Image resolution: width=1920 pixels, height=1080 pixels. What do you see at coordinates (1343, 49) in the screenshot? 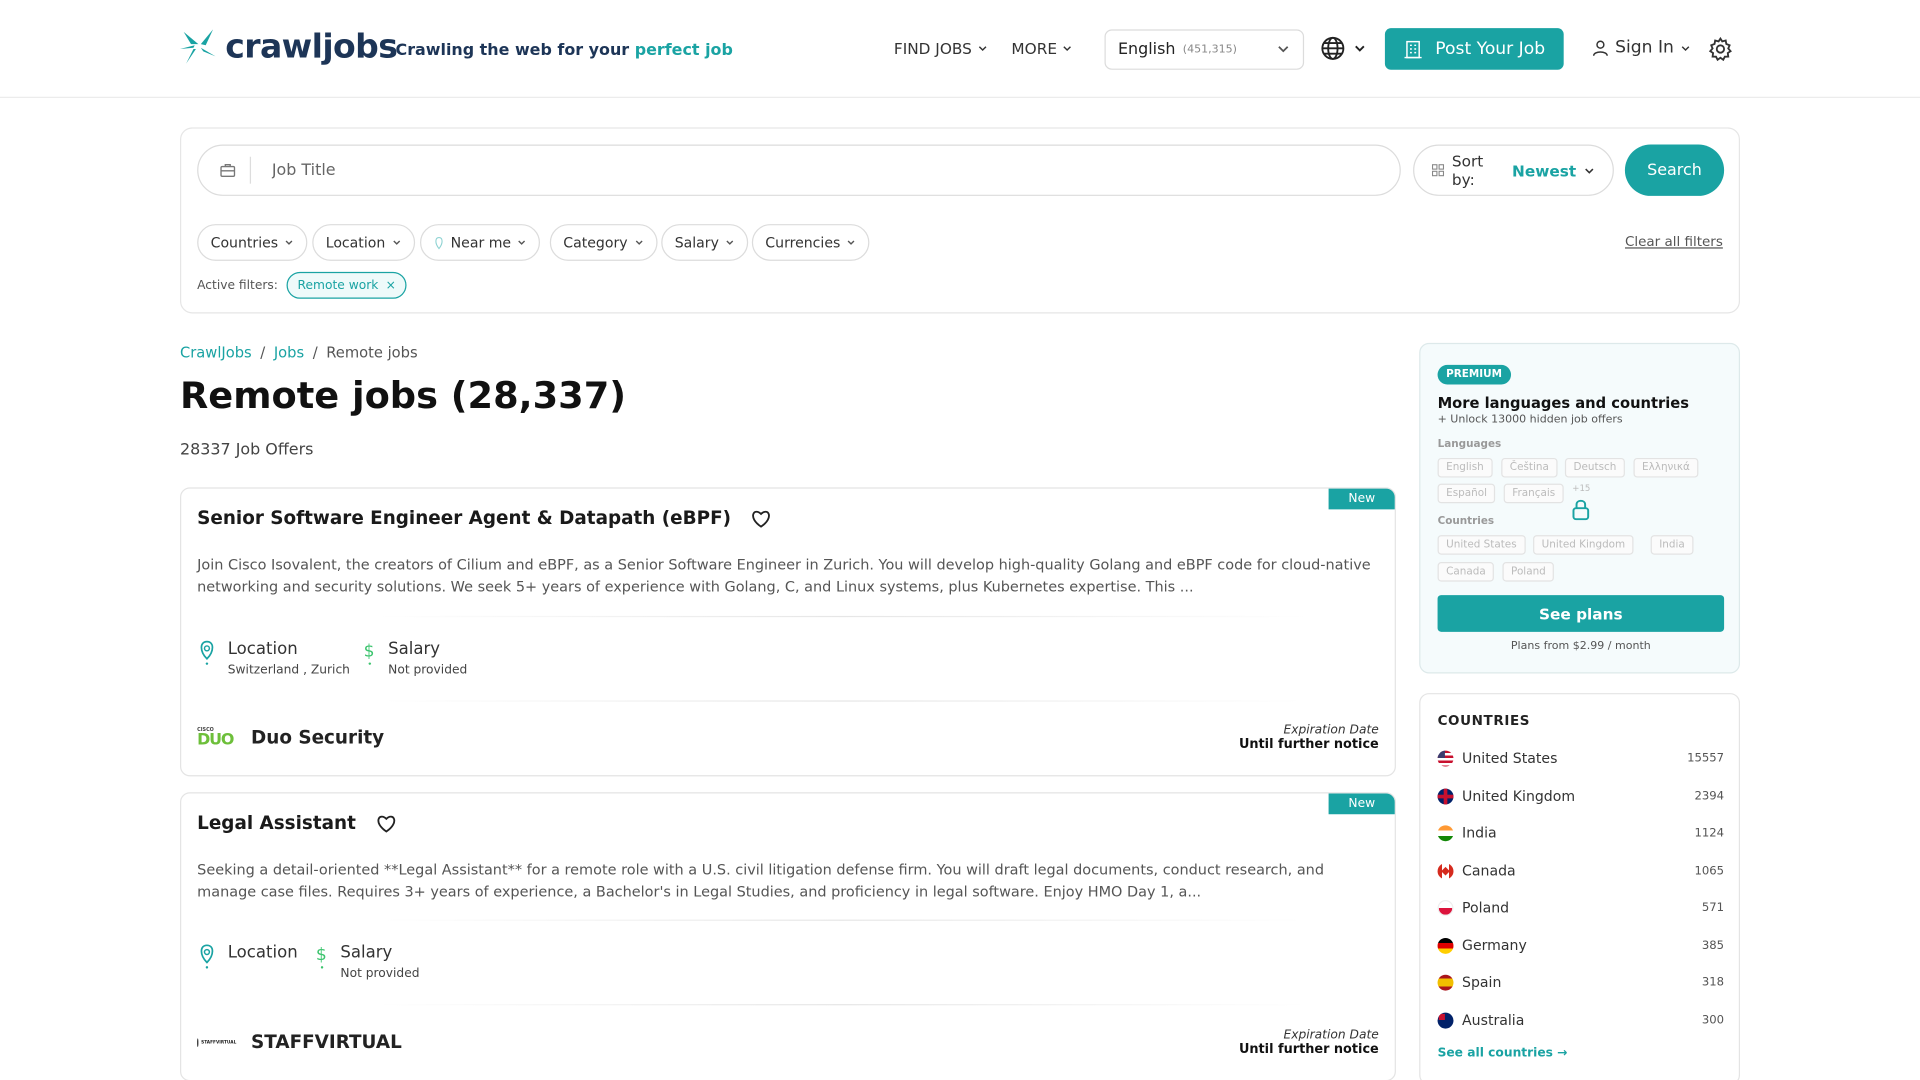
I see `globe-menu` at bounding box center [1343, 49].